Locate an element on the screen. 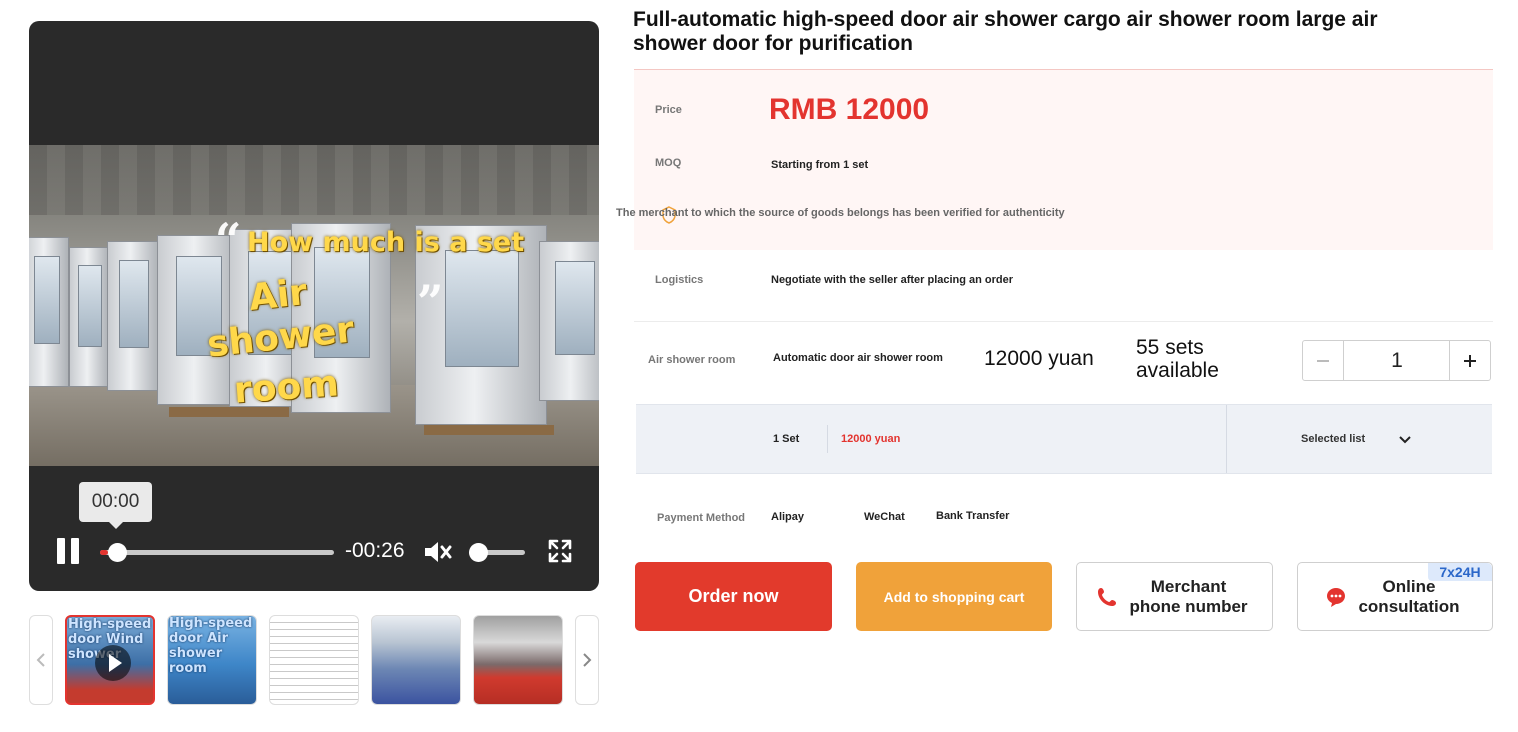  chevron-left-icon is located at coordinates (40, 660).